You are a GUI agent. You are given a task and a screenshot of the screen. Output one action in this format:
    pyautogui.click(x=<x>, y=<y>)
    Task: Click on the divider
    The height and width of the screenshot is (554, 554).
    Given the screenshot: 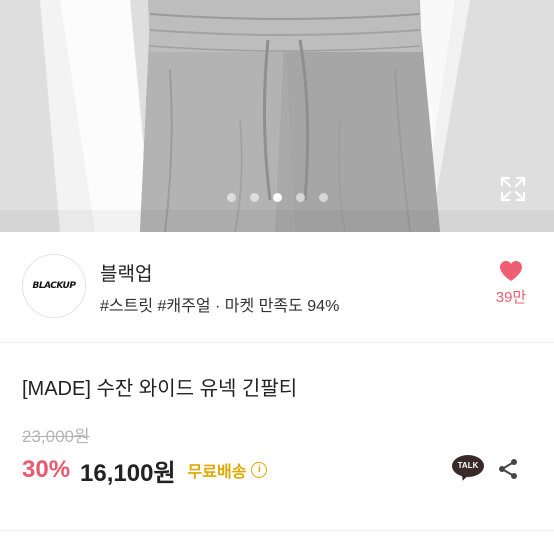 What is the action you would take?
    pyautogui.click(x=277, y=530)
    